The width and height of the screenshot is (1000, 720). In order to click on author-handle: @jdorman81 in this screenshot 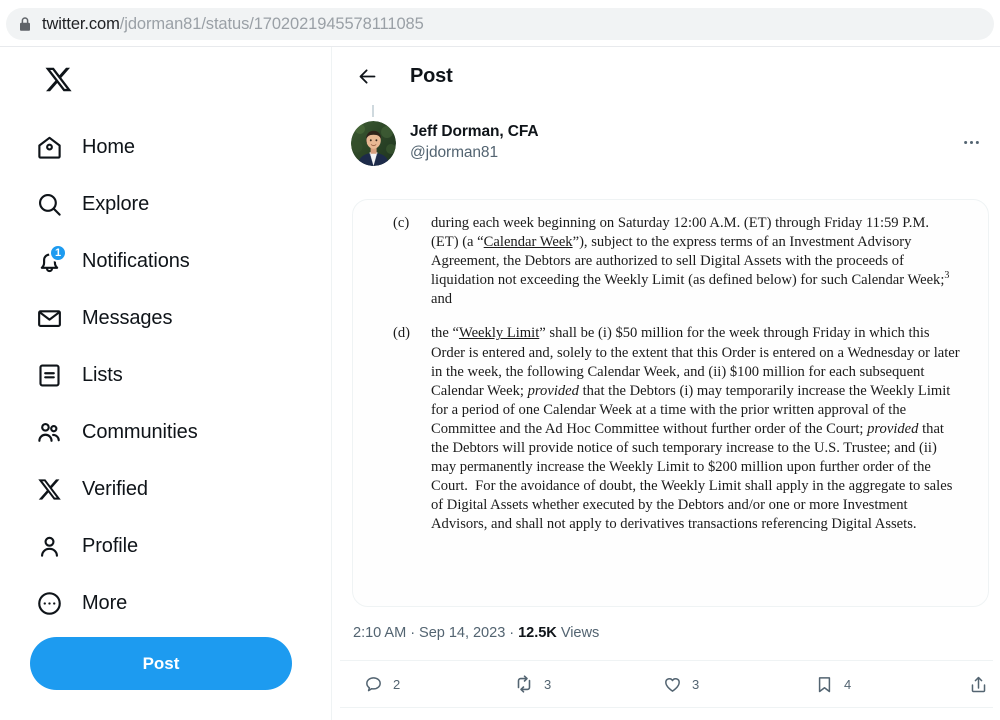, I will do `click(454, 152)`.